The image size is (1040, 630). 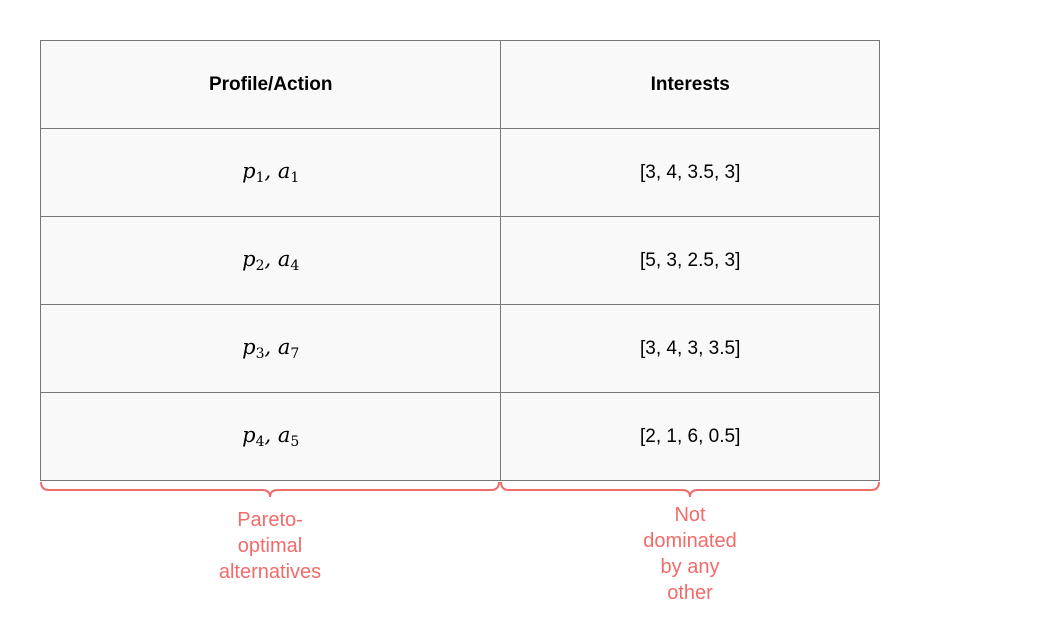 I want to click on header-interests: Interests, so click(x=690, y=84).